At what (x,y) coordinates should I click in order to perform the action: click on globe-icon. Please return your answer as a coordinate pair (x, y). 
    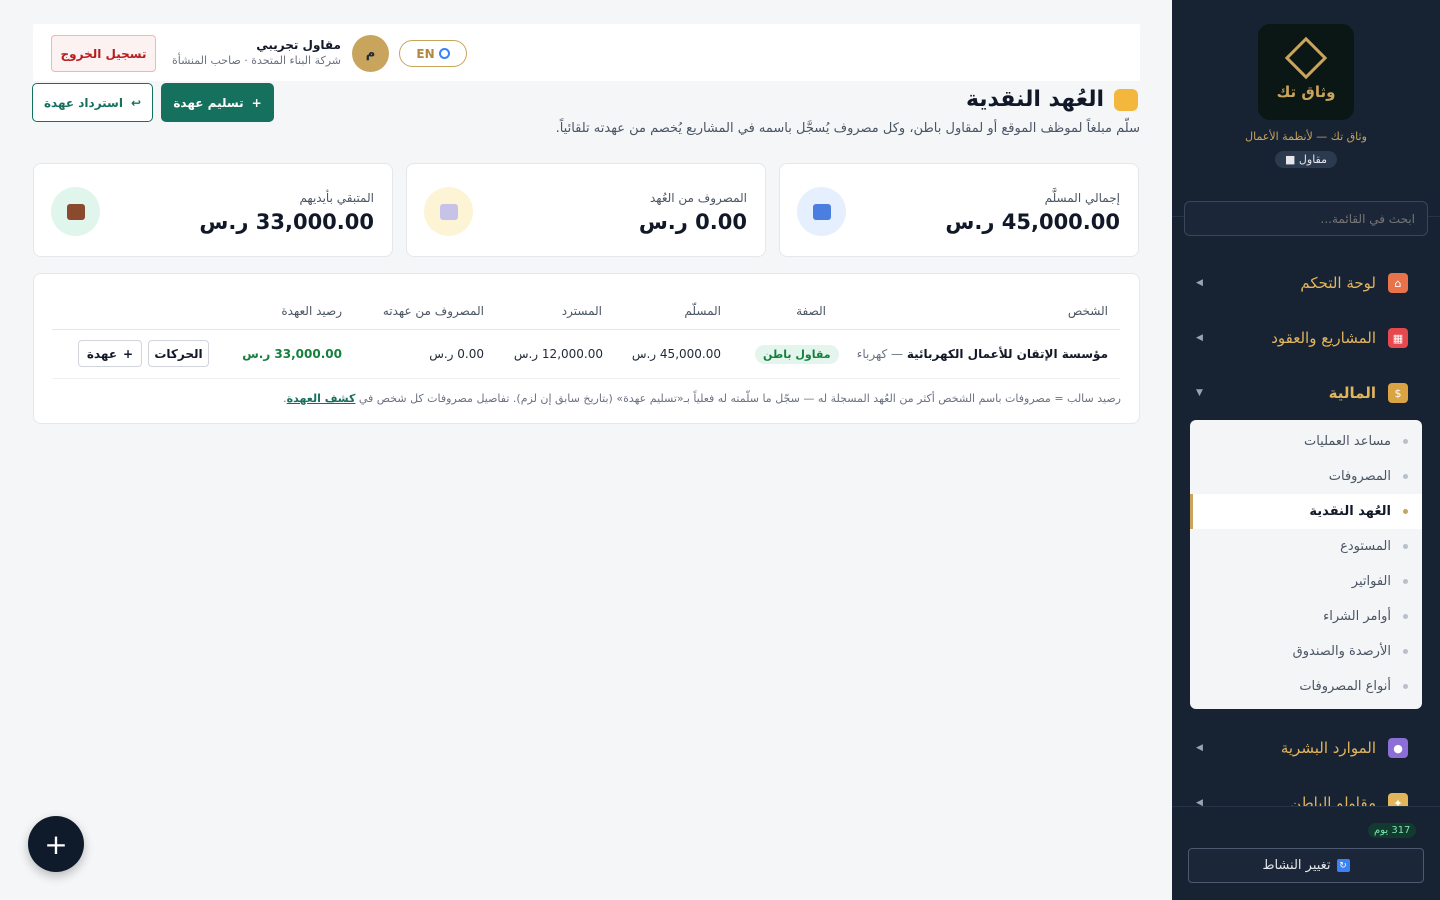
    Looking at the image, I should click on (444, 53).